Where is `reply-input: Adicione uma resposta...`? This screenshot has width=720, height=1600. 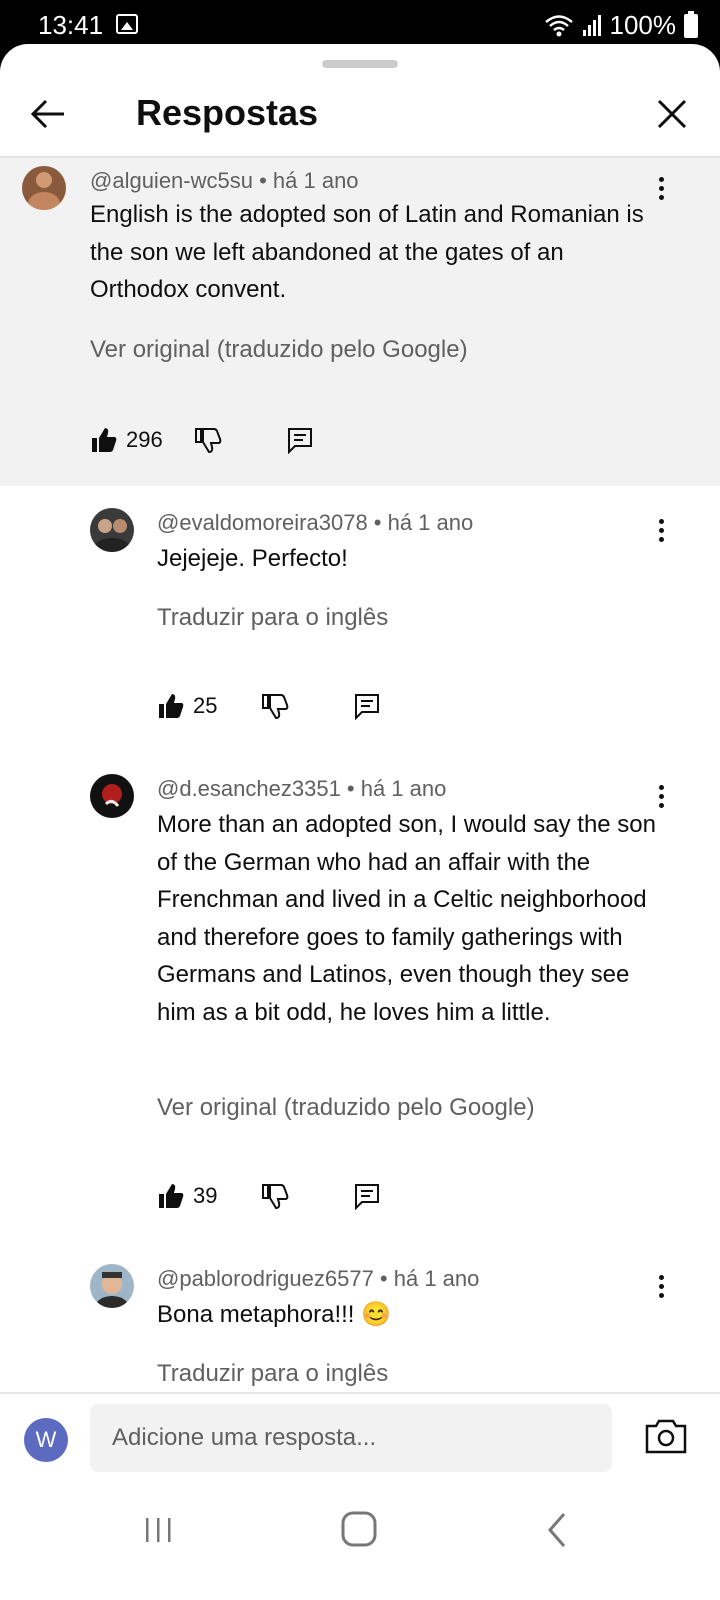
reply-input: Adicione uma resposta... is located at coordinates (351, 1438).